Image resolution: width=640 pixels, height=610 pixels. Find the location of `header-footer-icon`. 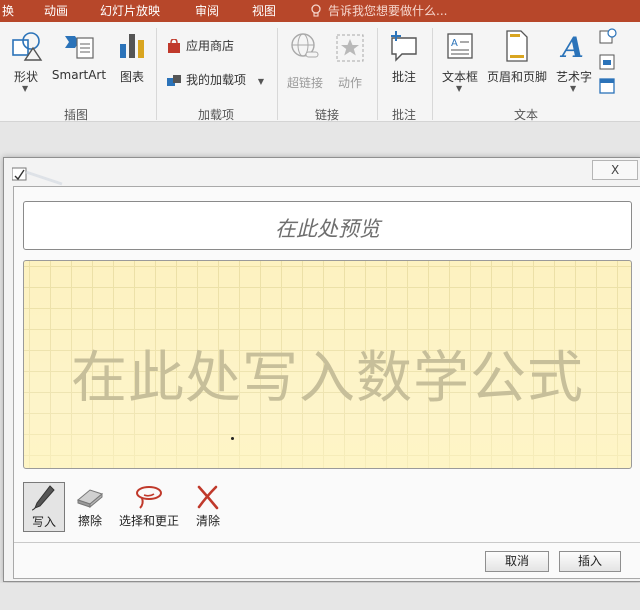

header-footer-icon is located at coordinates (517, 46).